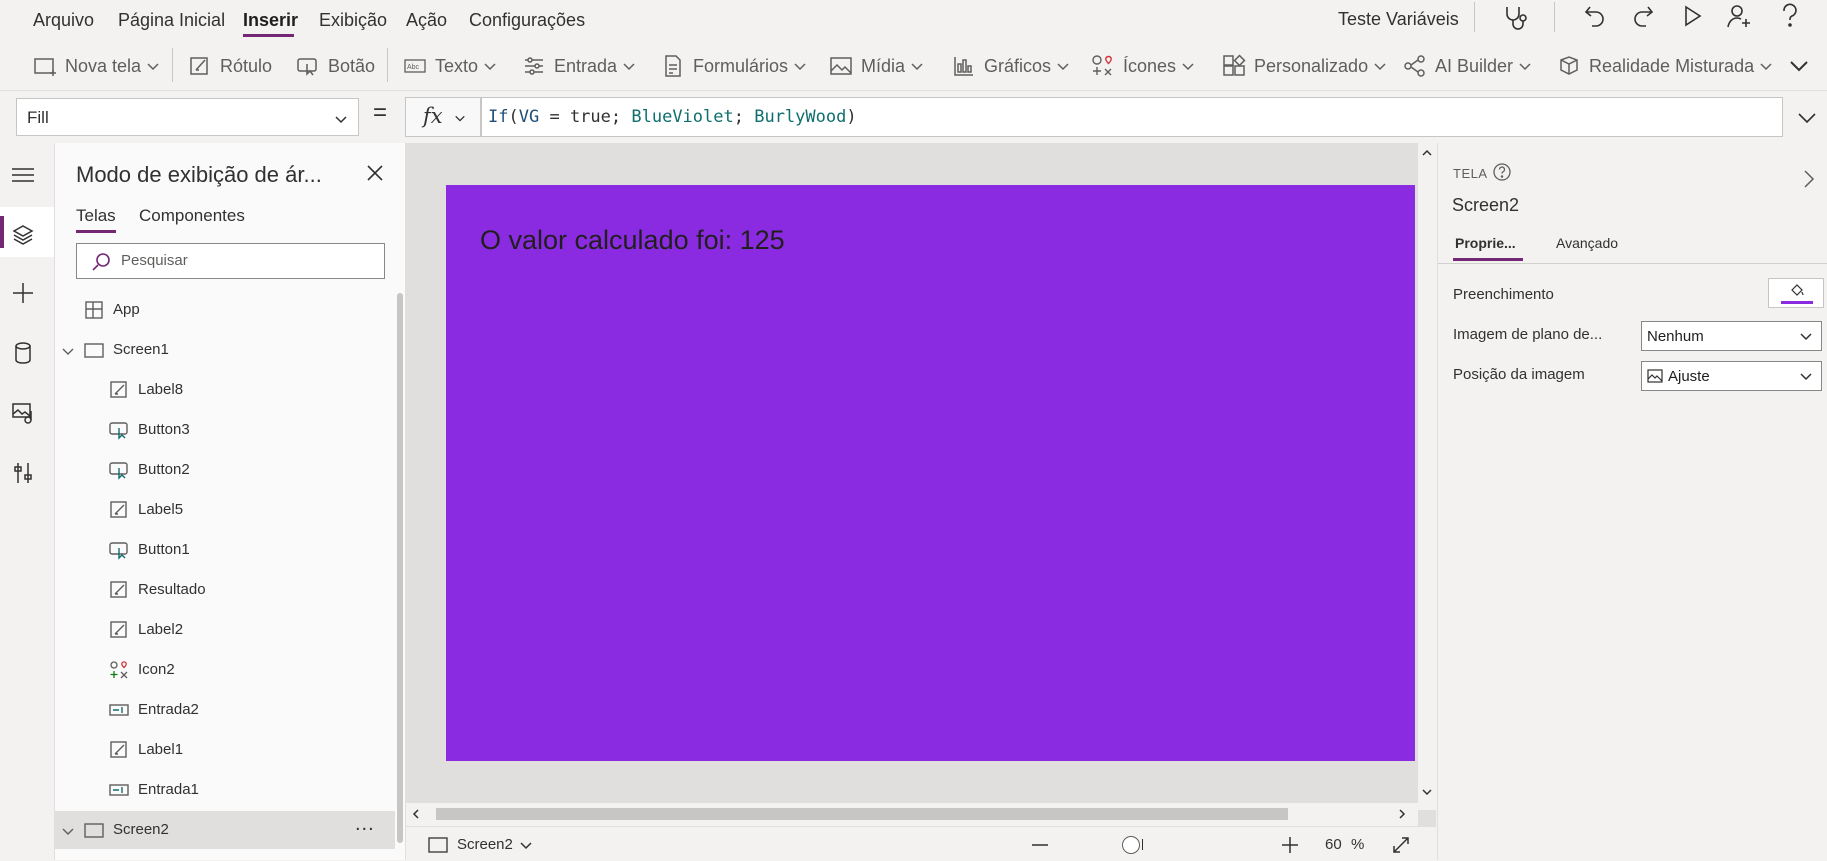 This screenshot has width=1827, height=861. What do you see at coordinates (1790, 16) in the screenshot?
I see `help-icon` at bounding box center [1790, 16].